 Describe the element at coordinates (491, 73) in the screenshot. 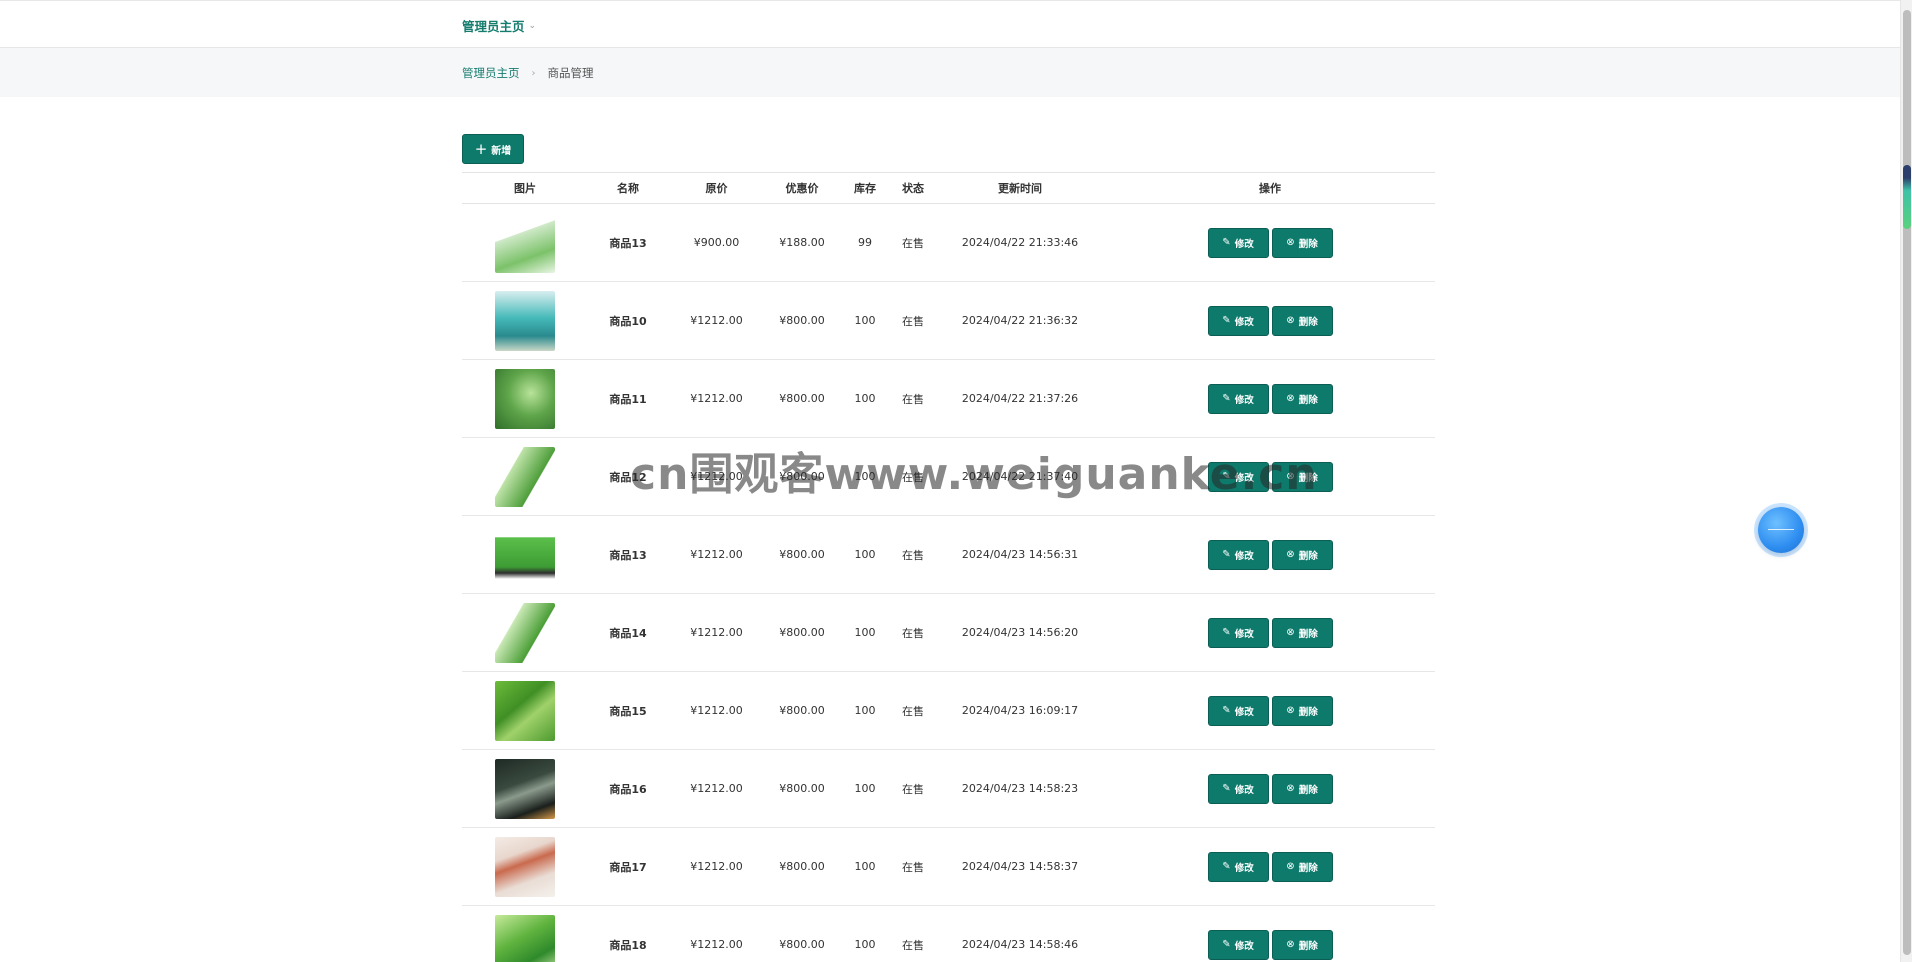

I see `breadcrumb-home-link: 管理员主页` at that location.